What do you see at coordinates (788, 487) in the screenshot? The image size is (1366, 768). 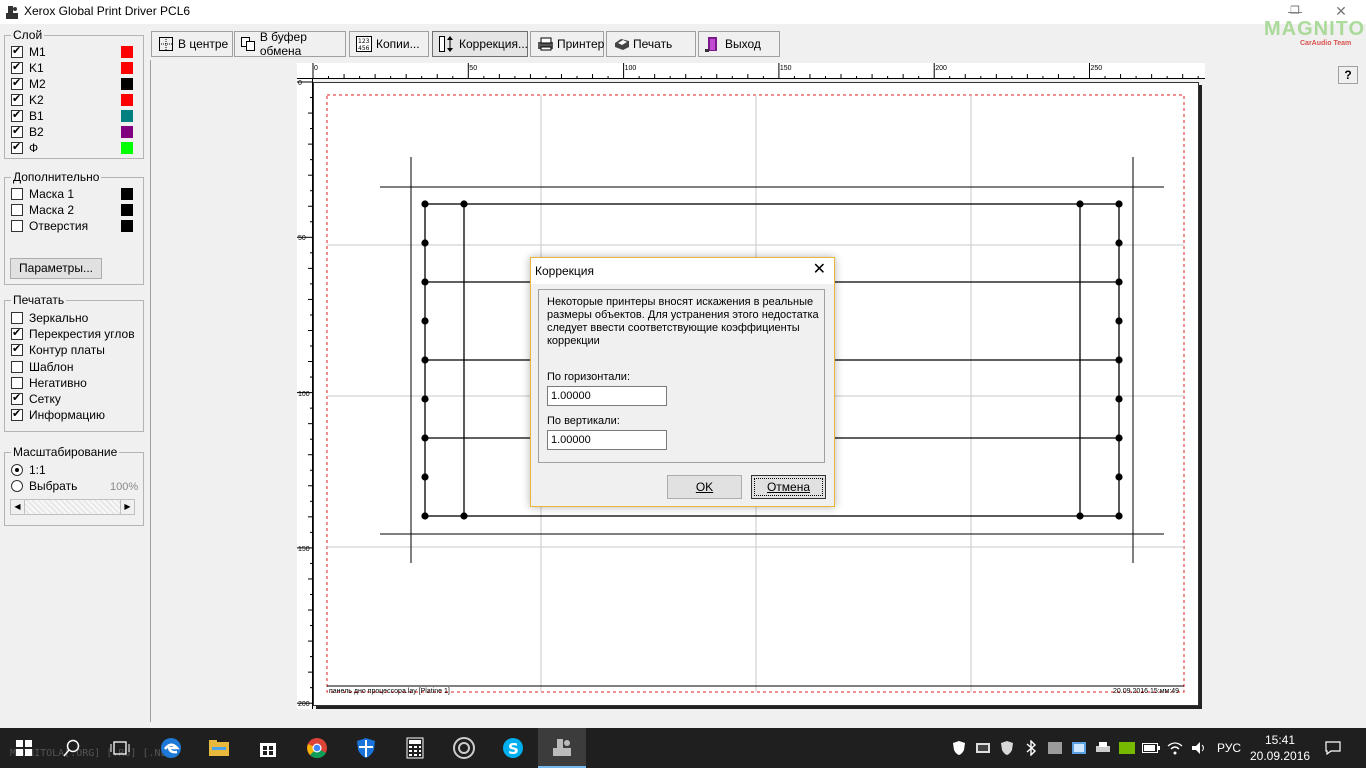 I see `cancel-button: Отмена` at bounding box center [788, 487].